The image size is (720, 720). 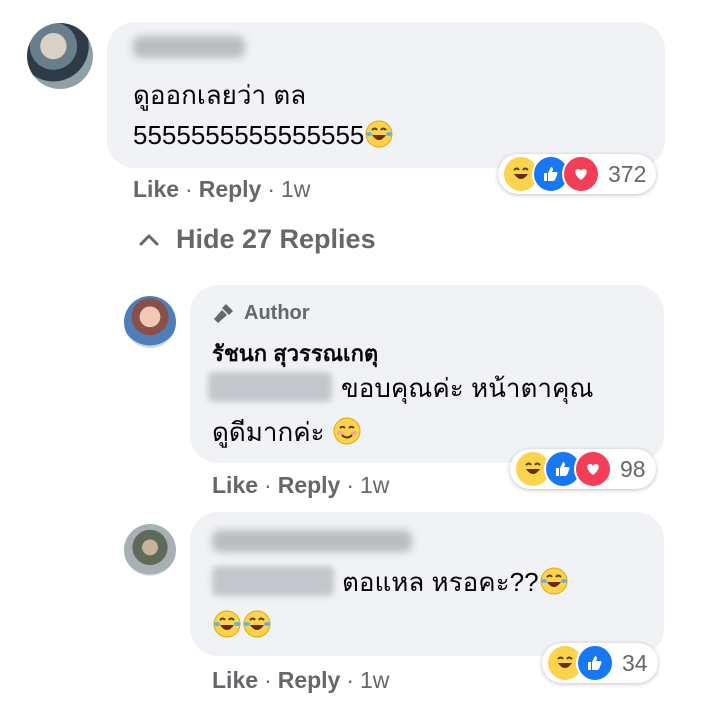 I want to click on reaction-count: 34, so click(x=635, y=662).